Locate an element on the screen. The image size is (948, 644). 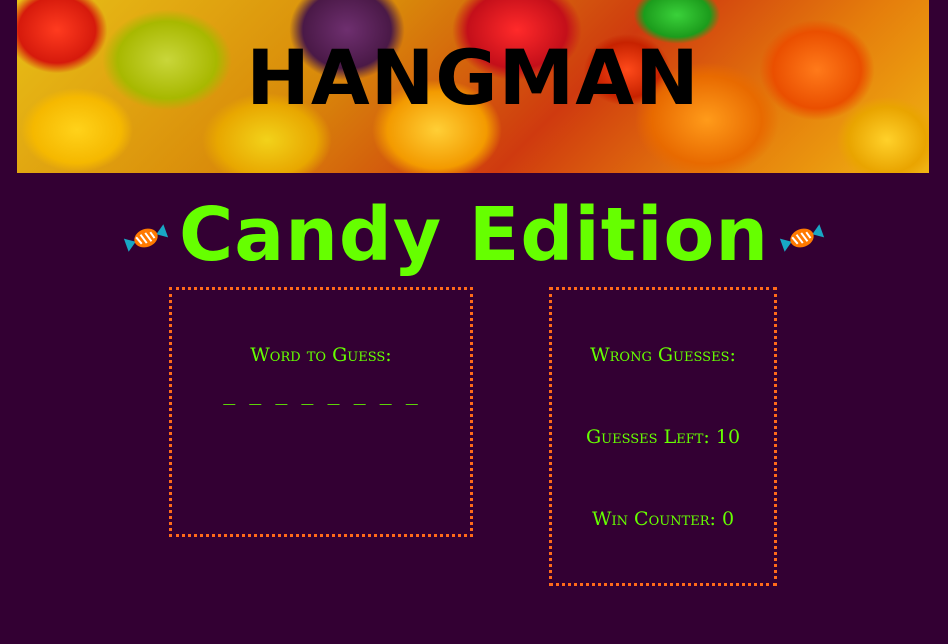
wrong-guesses-label: Wrong Guesses: is located at coordinates (663, 355).